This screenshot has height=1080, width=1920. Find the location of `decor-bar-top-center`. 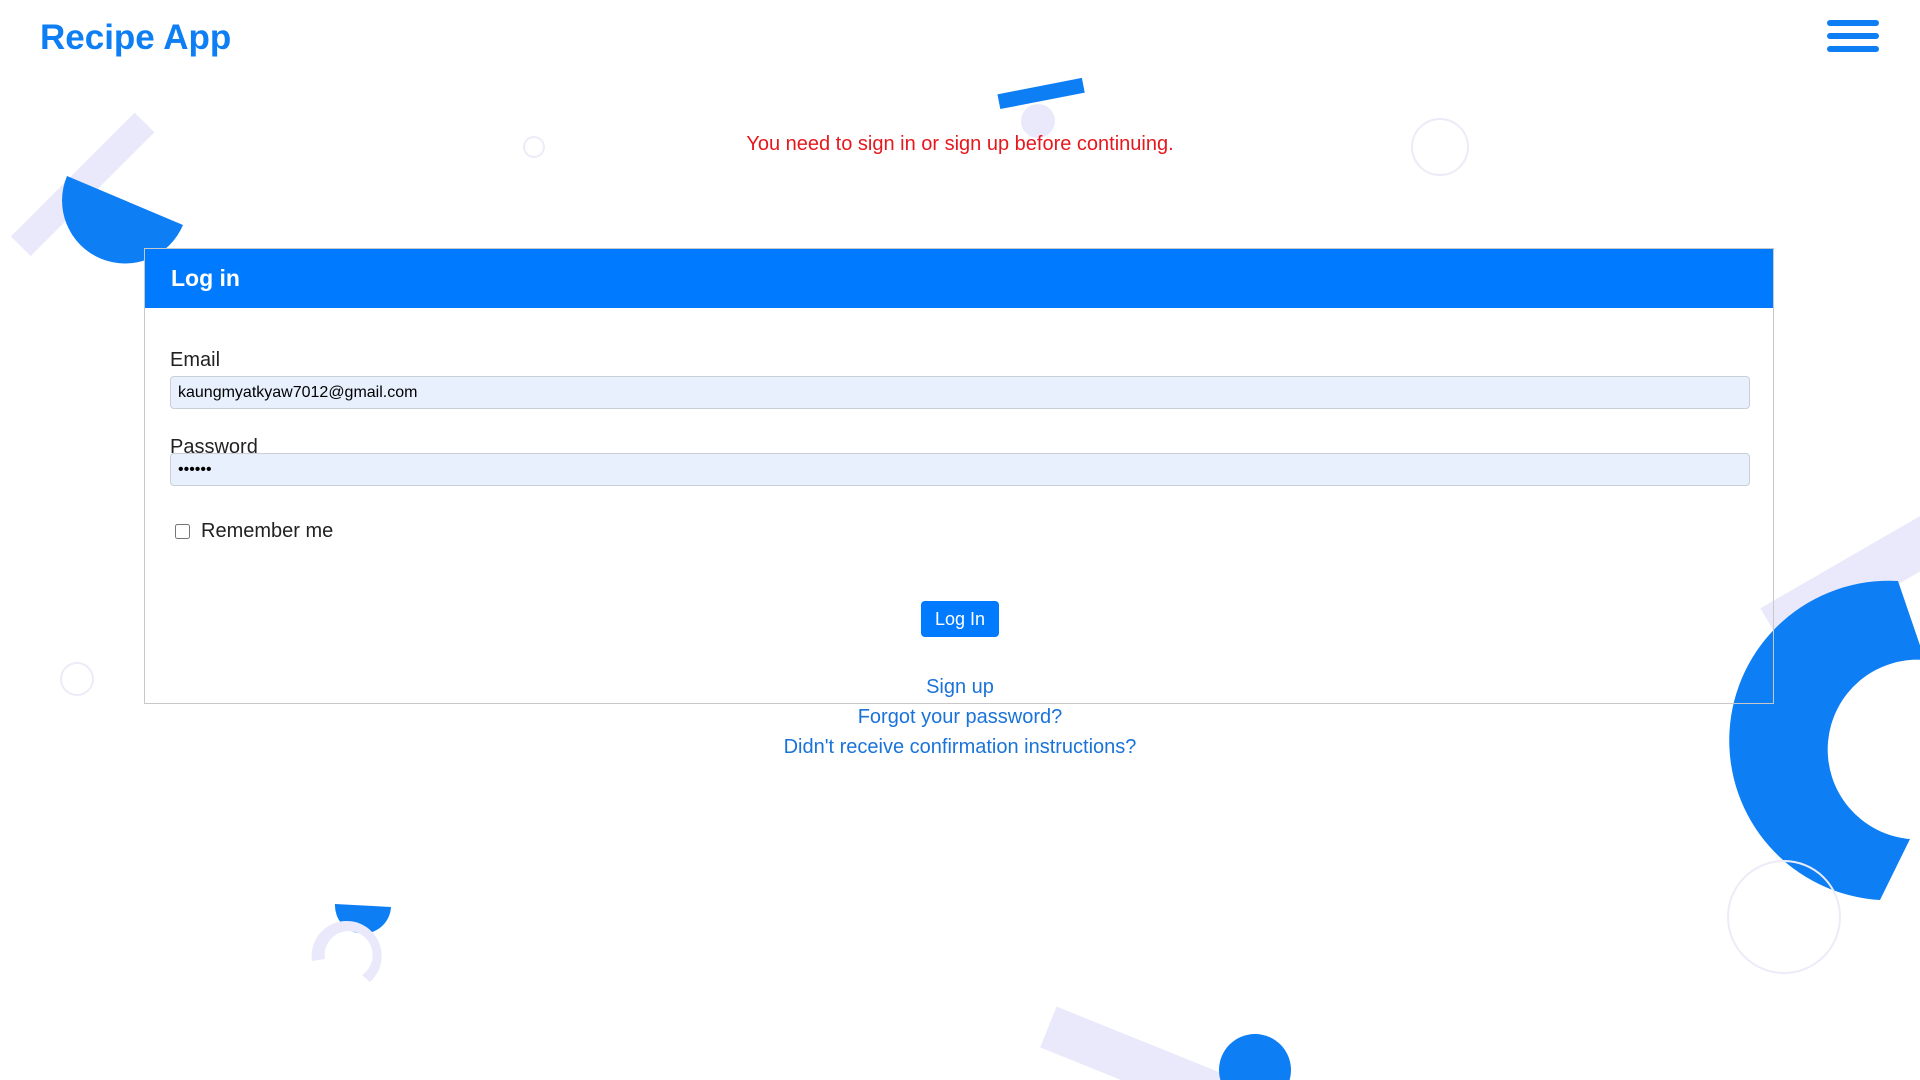

decor-bar-top-center is located at coordinates (1041, 93).